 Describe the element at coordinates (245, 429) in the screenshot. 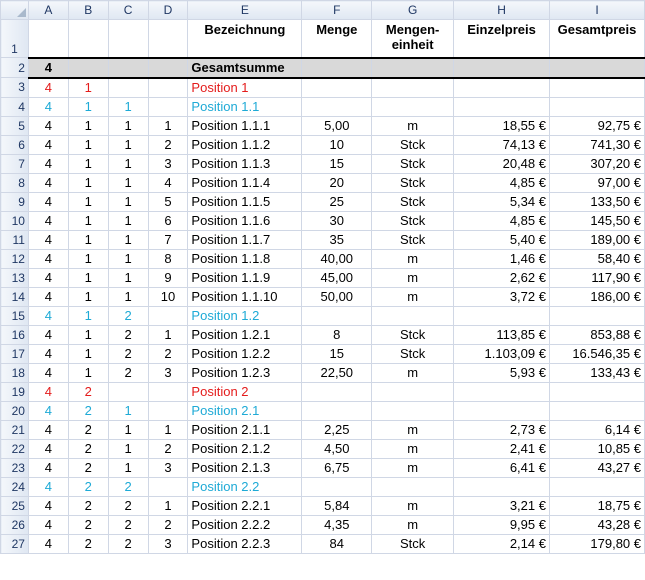

I see `cell-bezeichnung: Position 2.1.1` at that location.